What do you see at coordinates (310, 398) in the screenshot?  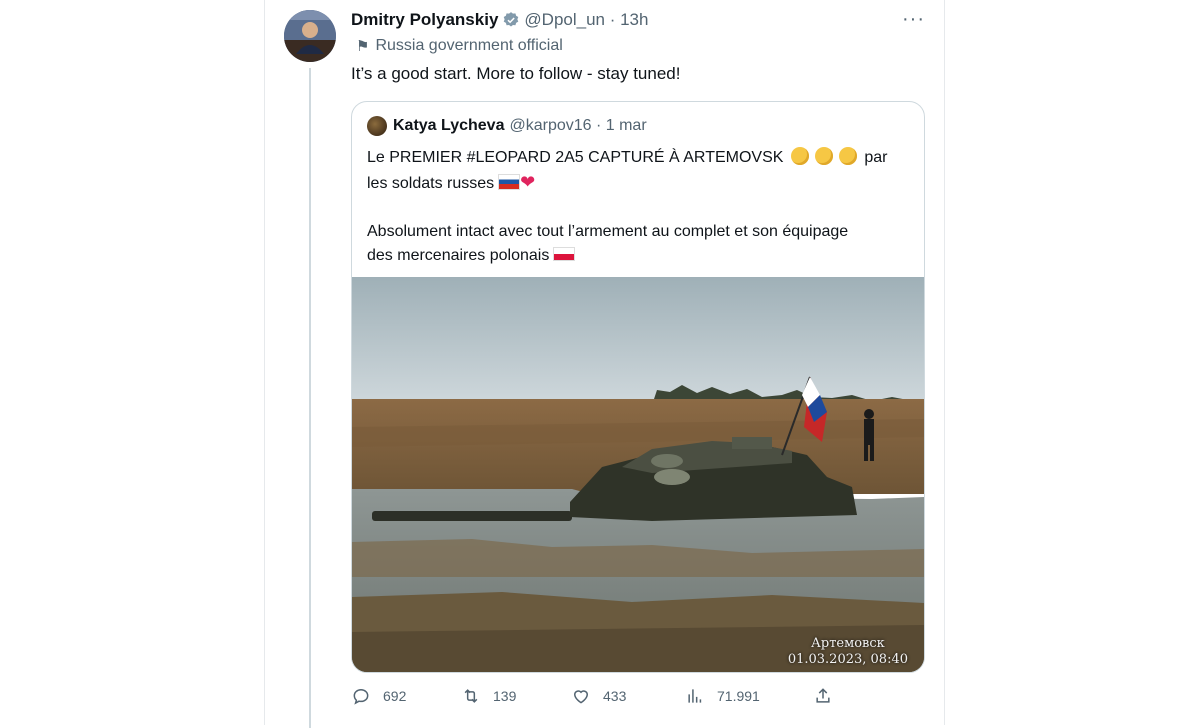 I see `thread-connector-line` at bounding box center [310, 398].